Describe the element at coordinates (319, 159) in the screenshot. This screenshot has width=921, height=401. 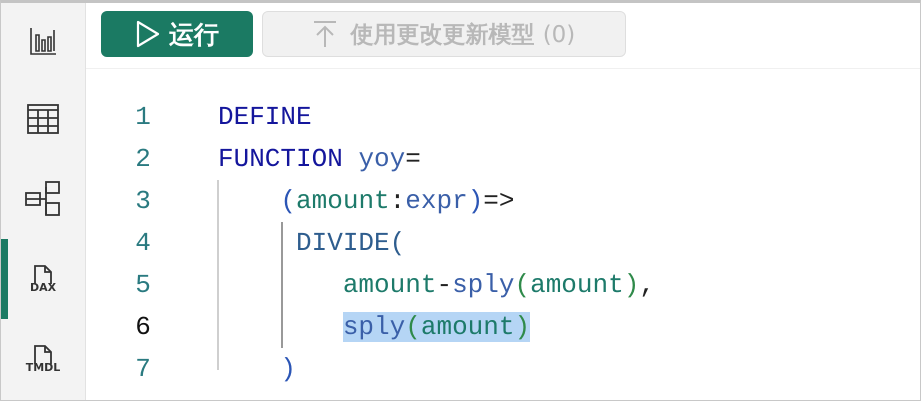
I see `code-line: FUNCTION yoy=` at that location.